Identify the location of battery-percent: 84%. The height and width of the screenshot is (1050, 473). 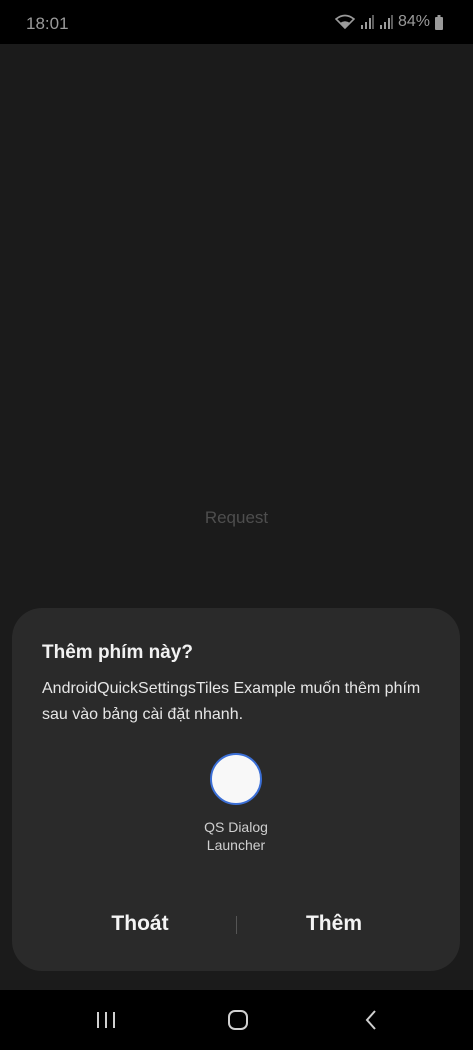
(413, 21).